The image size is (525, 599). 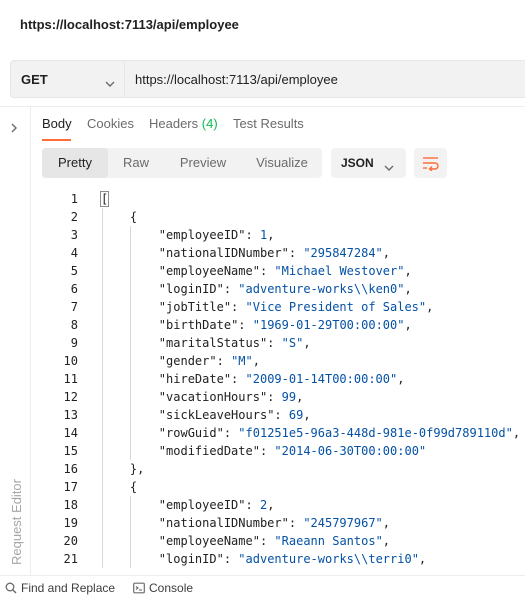 I want to click on console-label: Console, so click(x=171, y=588).